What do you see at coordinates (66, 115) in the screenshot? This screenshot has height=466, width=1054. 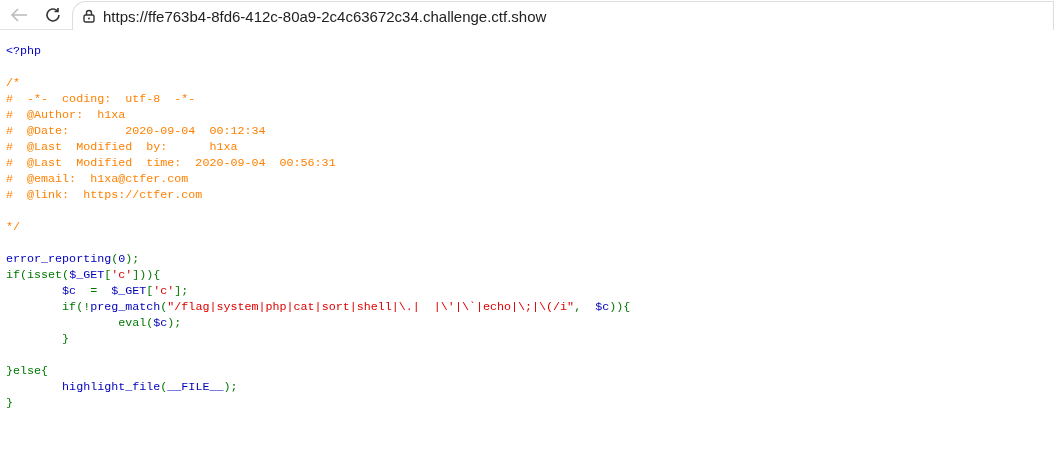 I see `code-line: # @Author: h1xa` at bounding box center [66, 115].